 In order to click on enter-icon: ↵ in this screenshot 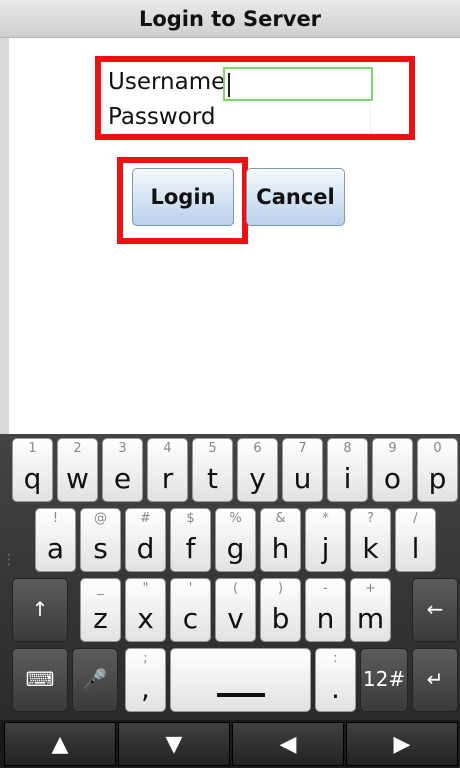, I will do `click(435, 679)`.